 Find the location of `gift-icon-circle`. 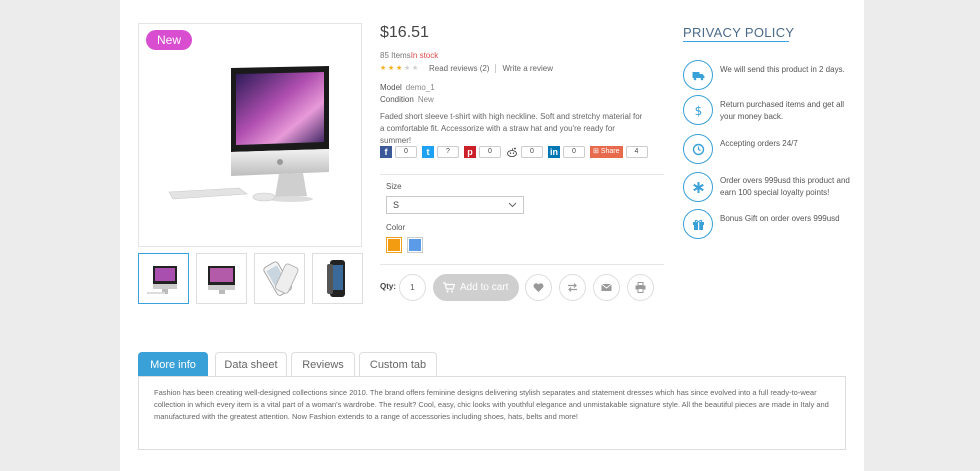

gift-icon-circle is located at coordinates (698, 224).